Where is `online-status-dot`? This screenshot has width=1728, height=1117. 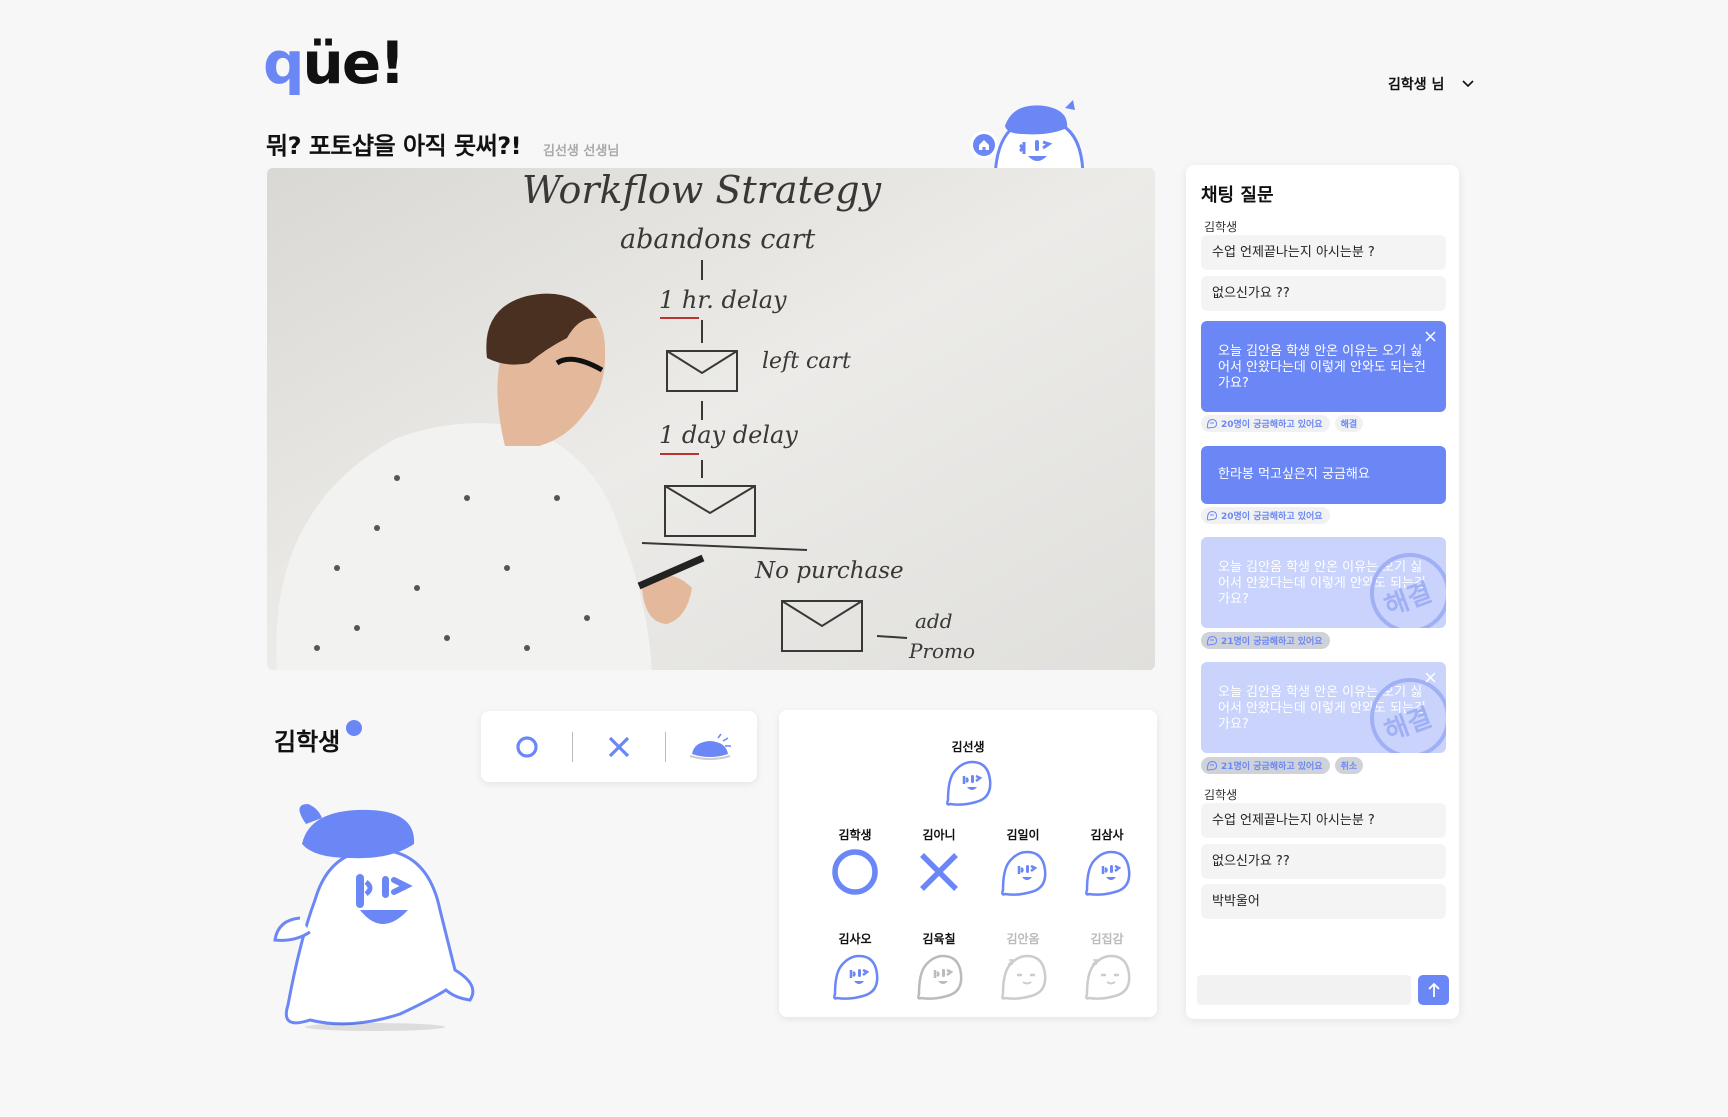 online-status-dot is located at coordinates (354, 728).